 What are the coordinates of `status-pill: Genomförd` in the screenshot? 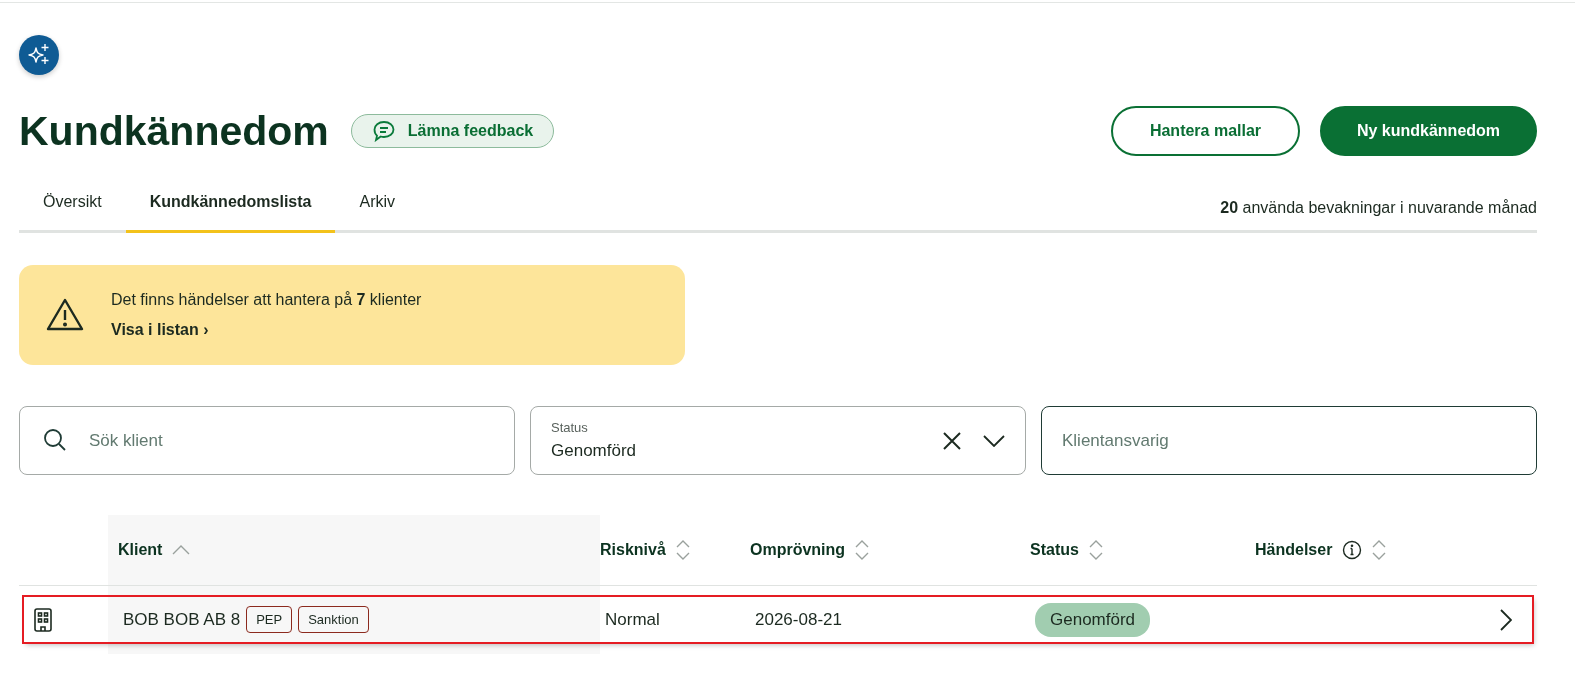 It's located at (1093, 619).